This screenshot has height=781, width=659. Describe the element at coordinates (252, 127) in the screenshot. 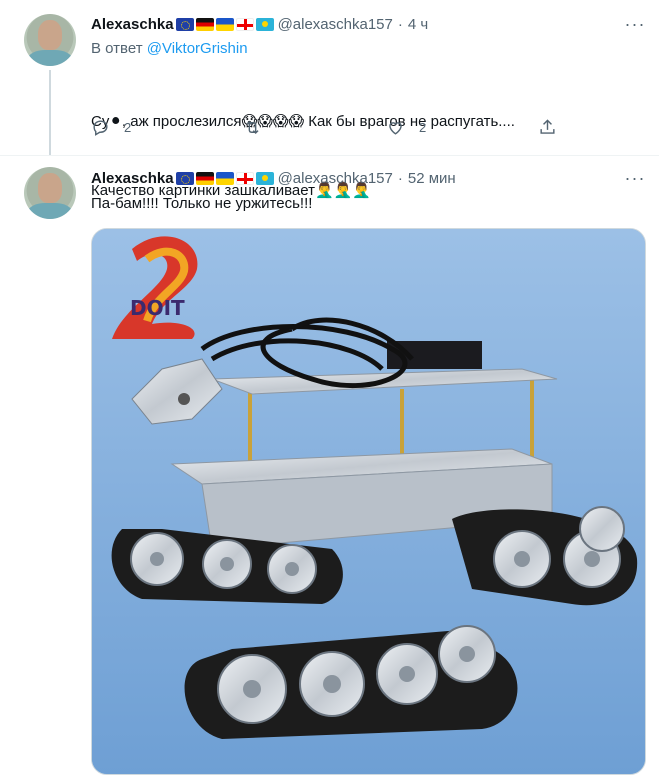

I see `retweet-icon` at that location.